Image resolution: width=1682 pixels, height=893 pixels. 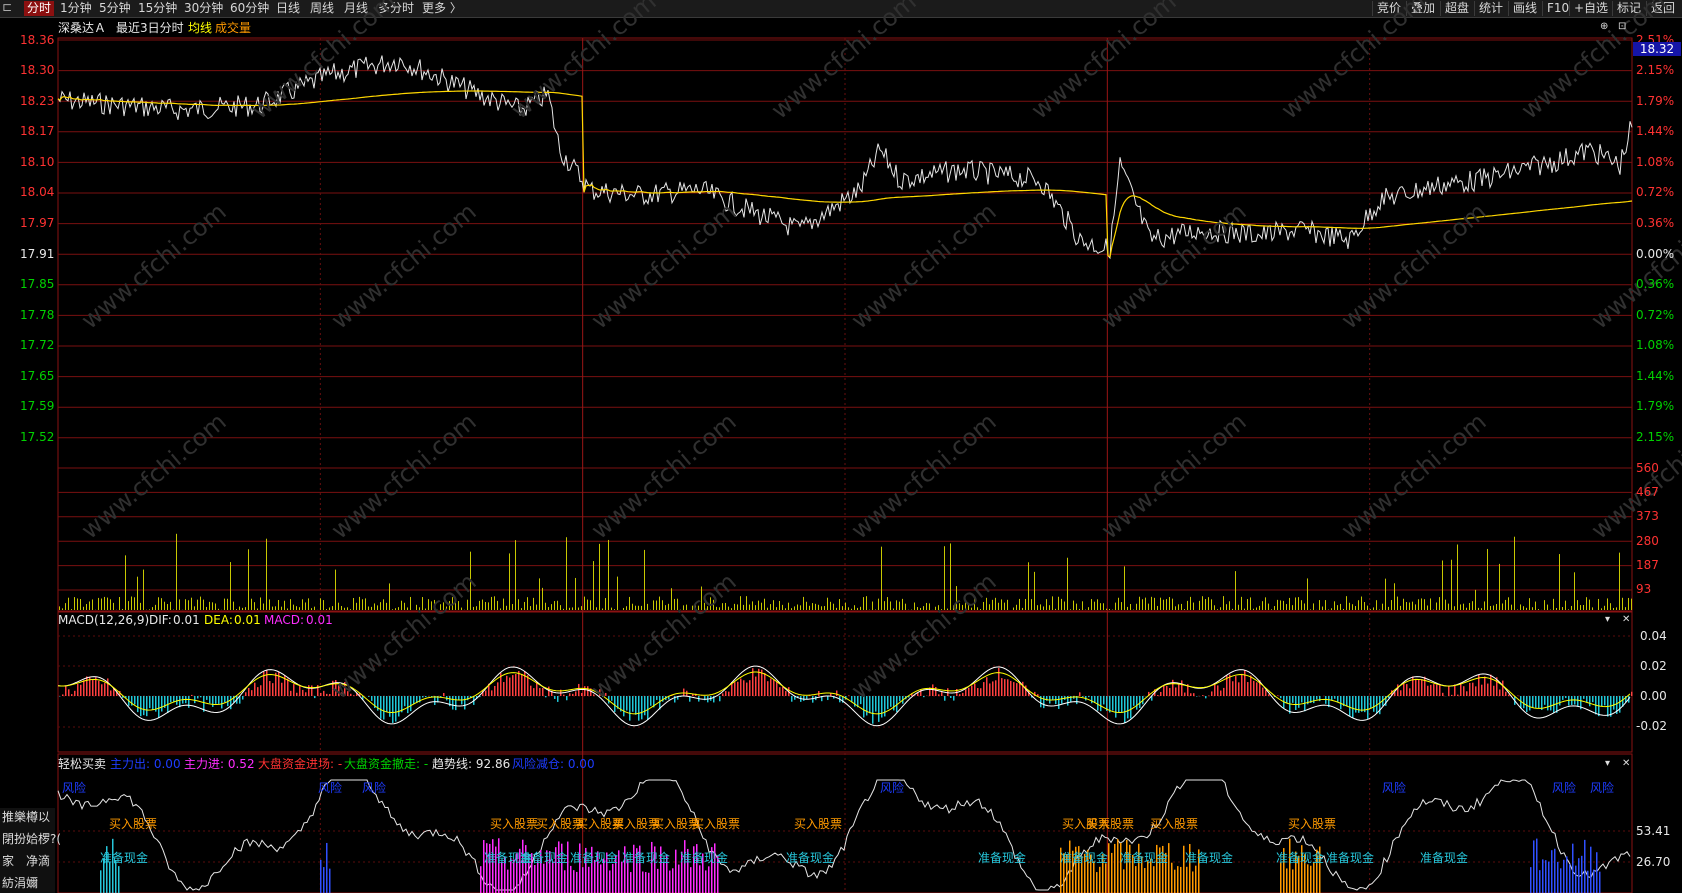 What do you see at coordinates (26, 860) in the screenshot?
I see `left-panel-item: 家 净滴` at bounding box center [26, 860].